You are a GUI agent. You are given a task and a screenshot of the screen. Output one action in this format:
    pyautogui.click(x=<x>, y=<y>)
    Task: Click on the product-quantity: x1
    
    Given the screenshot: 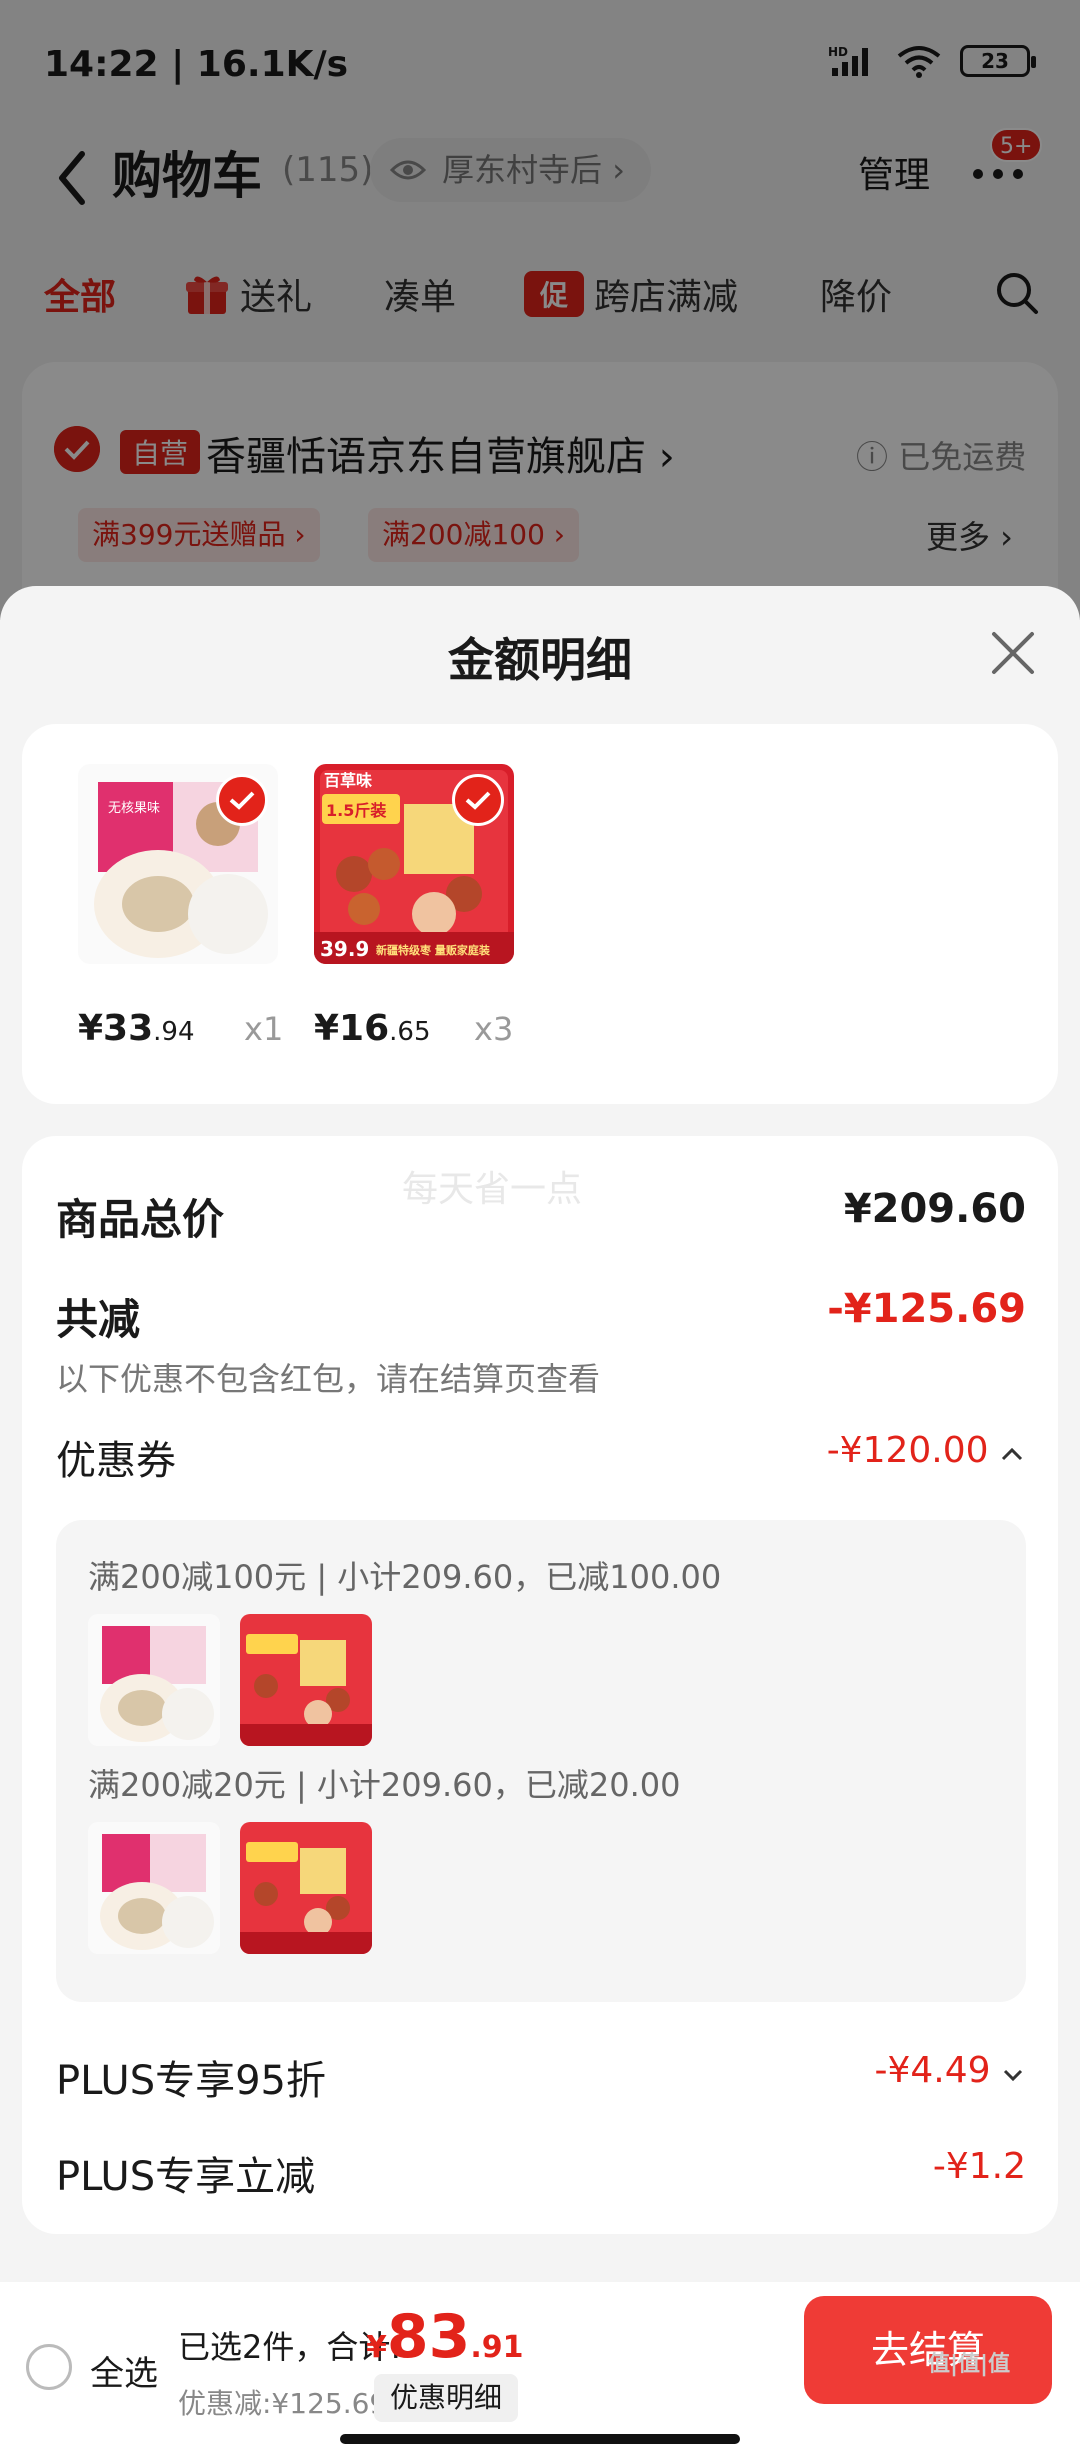 What is the action you would take?
    pyautogui.click(x=264, y=1029)
    